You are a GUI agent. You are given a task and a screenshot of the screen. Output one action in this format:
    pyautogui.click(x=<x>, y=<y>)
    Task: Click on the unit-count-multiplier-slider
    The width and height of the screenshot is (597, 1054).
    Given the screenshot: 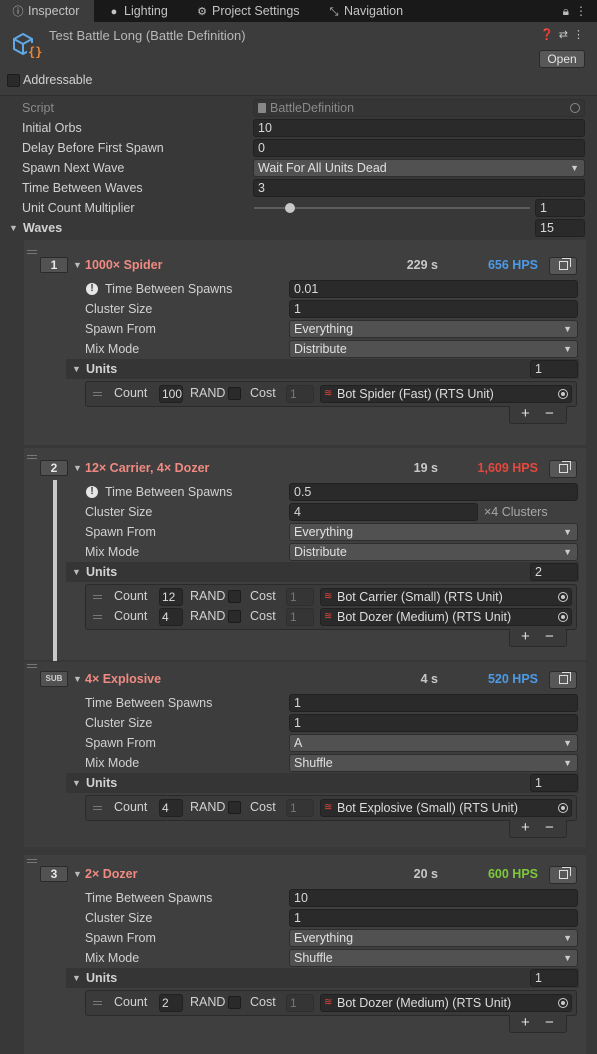 What is the action you would take?
    pyautogui.click(x=392, y=208)
    